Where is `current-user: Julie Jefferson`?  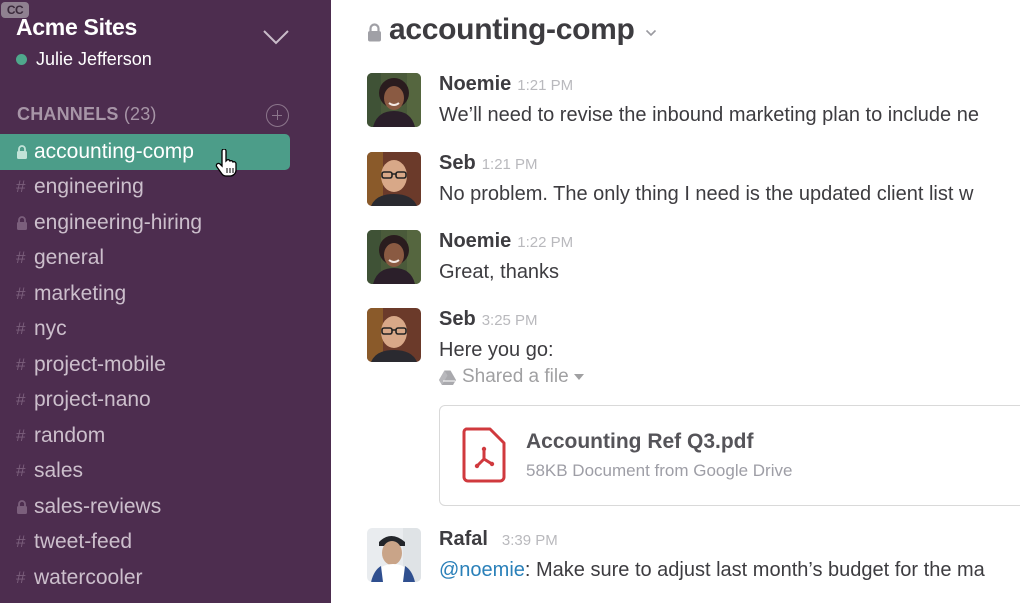 current-user: Julie Jefferson is located at coordinates (84, 59).